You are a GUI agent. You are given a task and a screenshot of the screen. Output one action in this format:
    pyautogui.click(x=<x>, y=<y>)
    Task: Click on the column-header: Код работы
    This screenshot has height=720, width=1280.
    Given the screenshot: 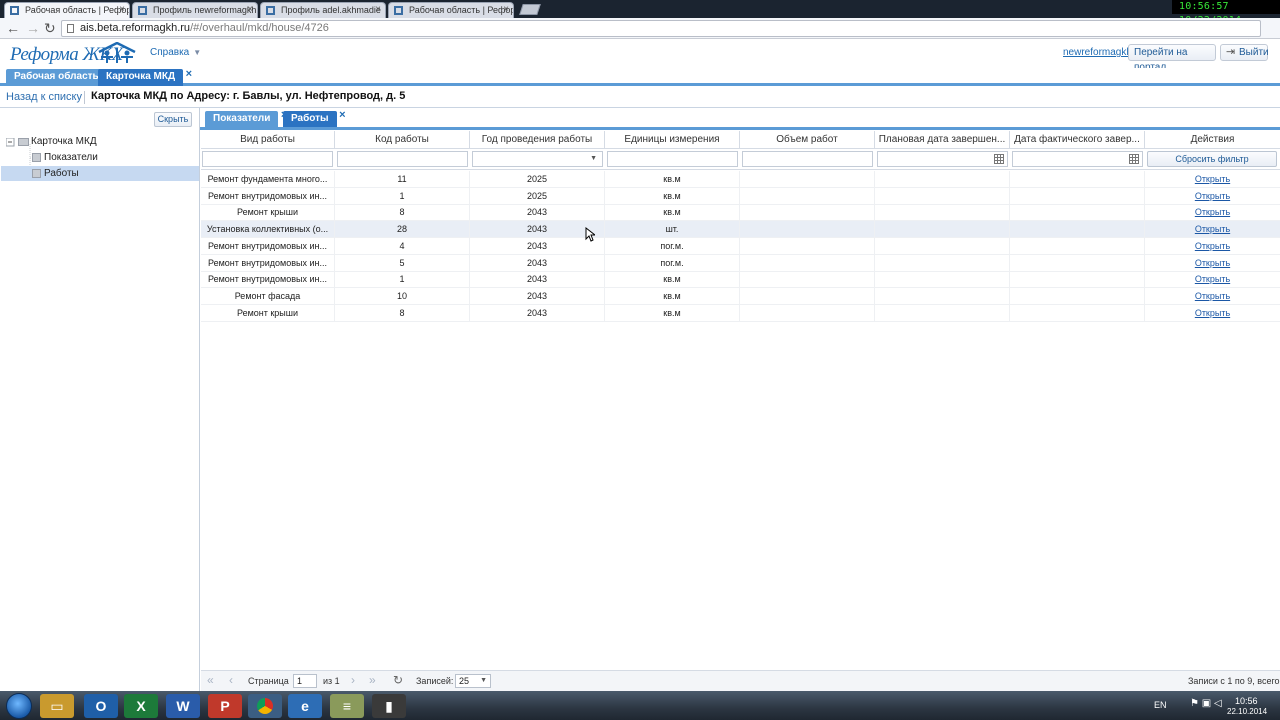 What is the action you would take?
    pyautogui.click(x=402, y=140)
    